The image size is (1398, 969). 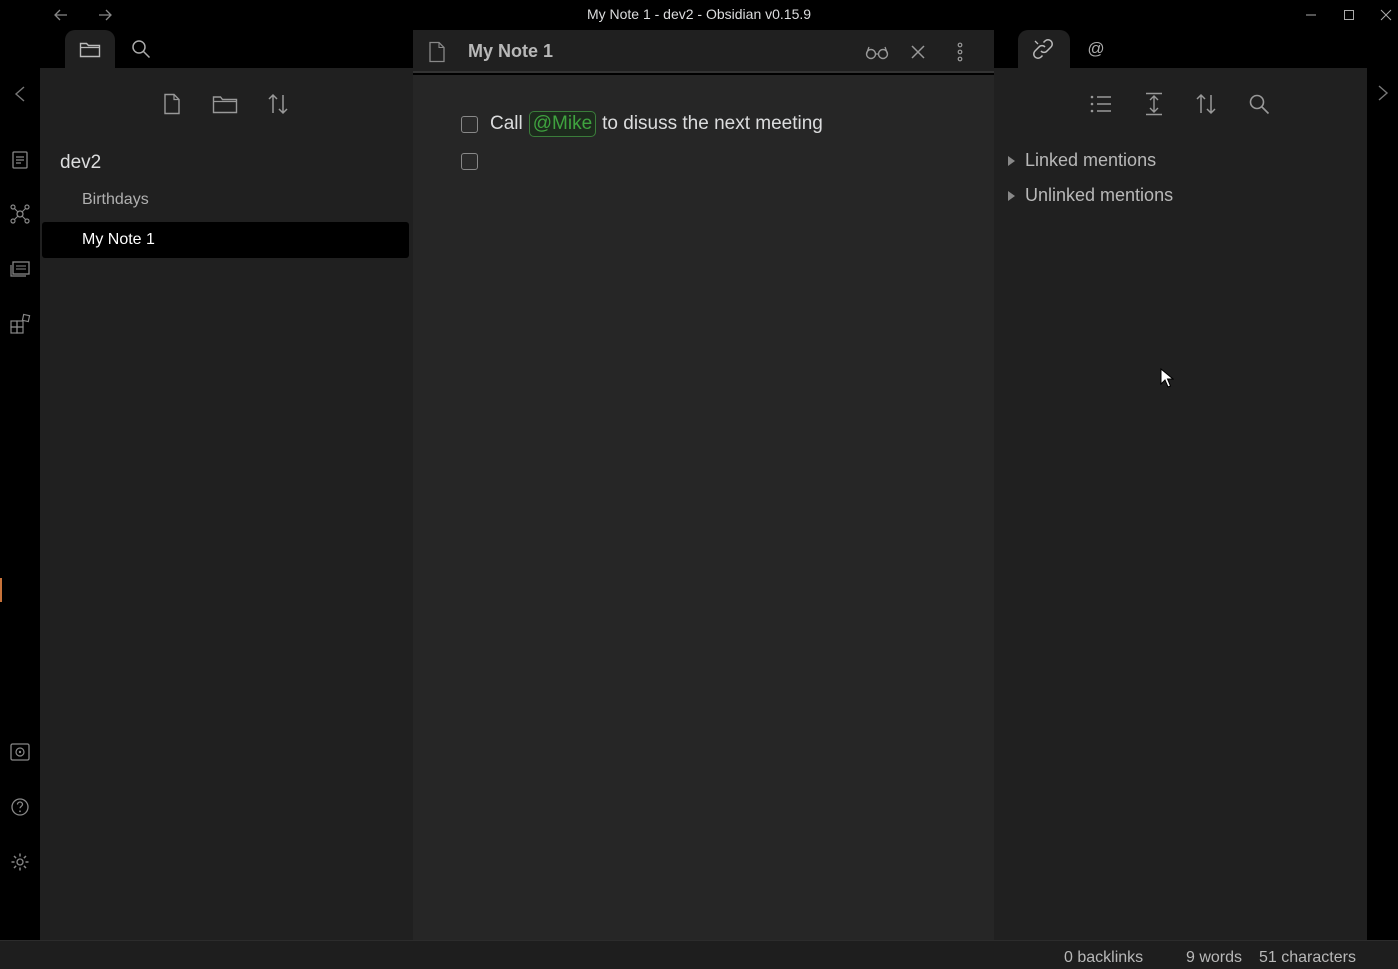 I want to click on mouse-pointer-icon, so click(x=1167, y=378).